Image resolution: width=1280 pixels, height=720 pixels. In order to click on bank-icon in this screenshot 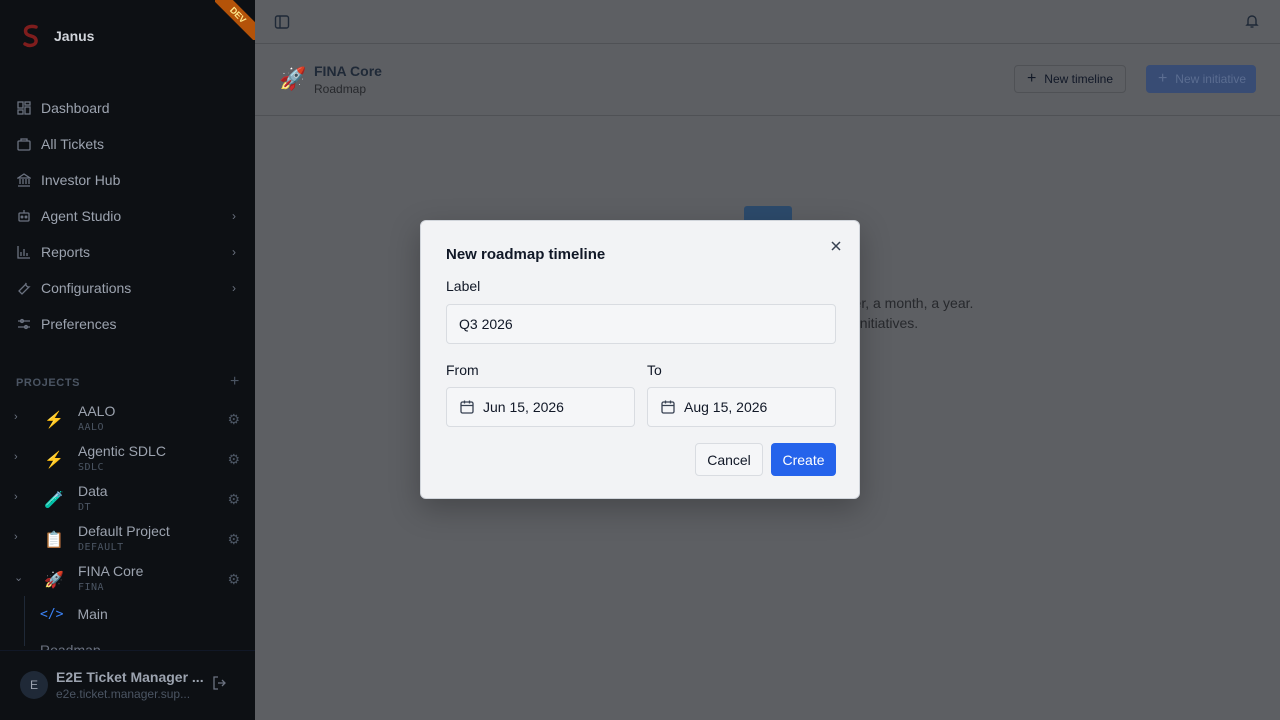, I will do `click(24, 180)`.